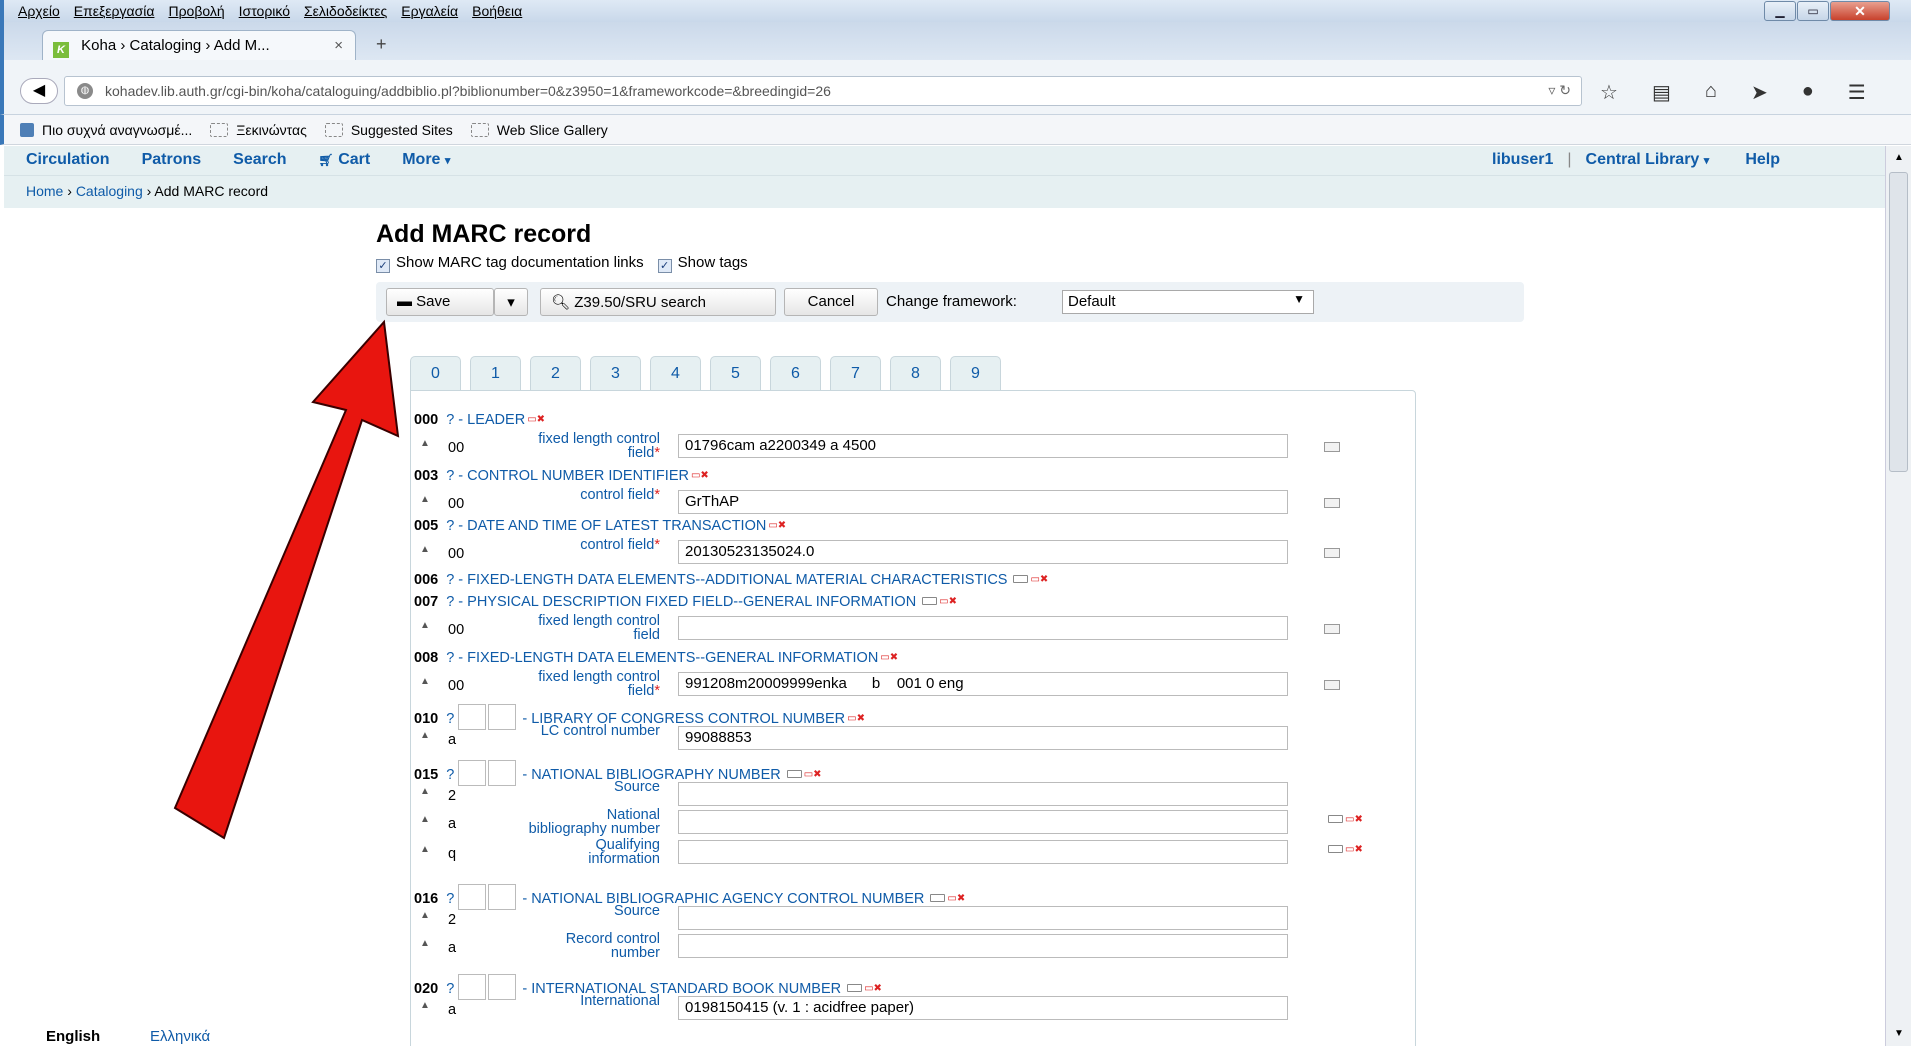  I want to click on nav-help: Help, so click(1762, 160).